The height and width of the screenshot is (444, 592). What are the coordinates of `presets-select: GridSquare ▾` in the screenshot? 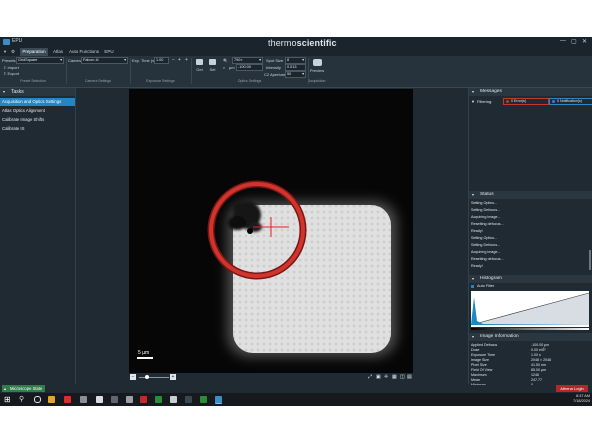 It's located at (40, 60).